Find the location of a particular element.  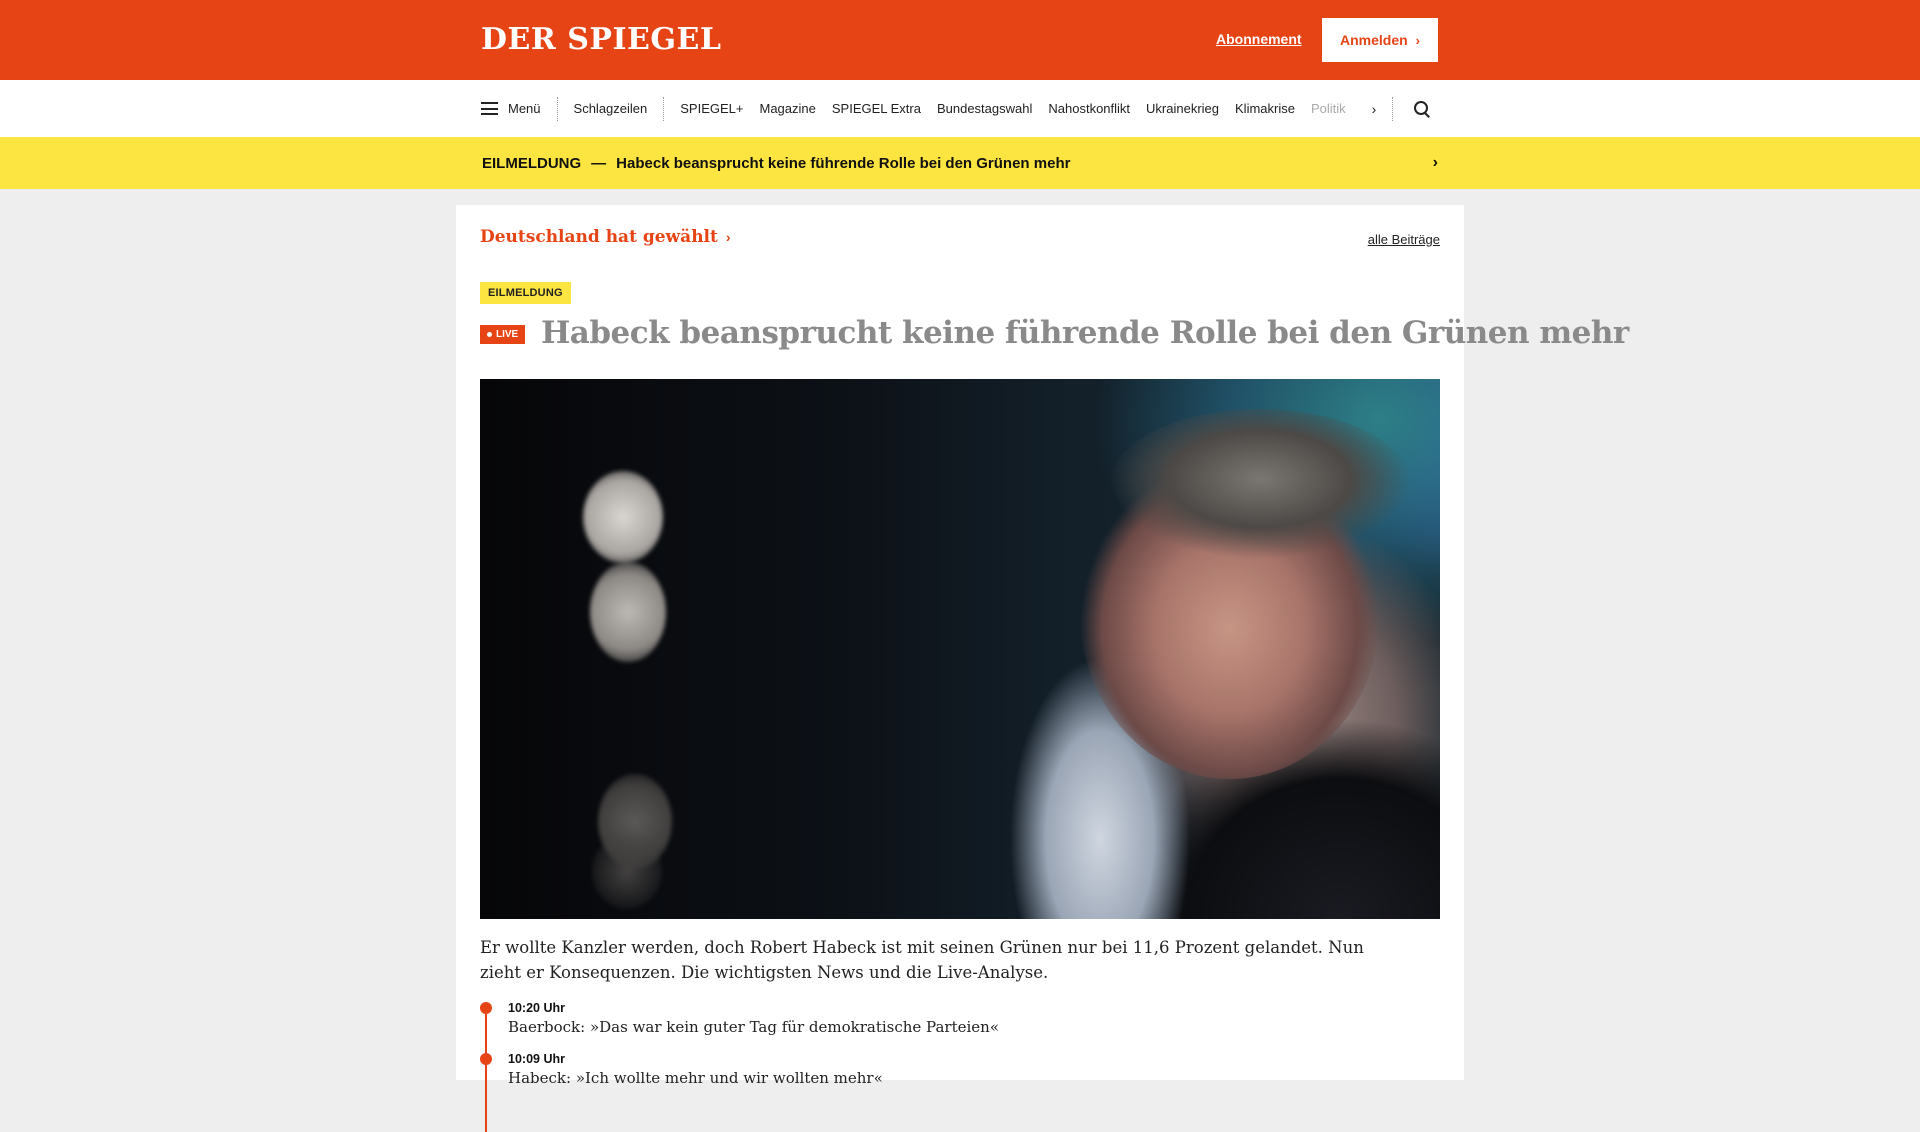

breaking-badge: EILMELDUNG is located at coordinates (525, 293).